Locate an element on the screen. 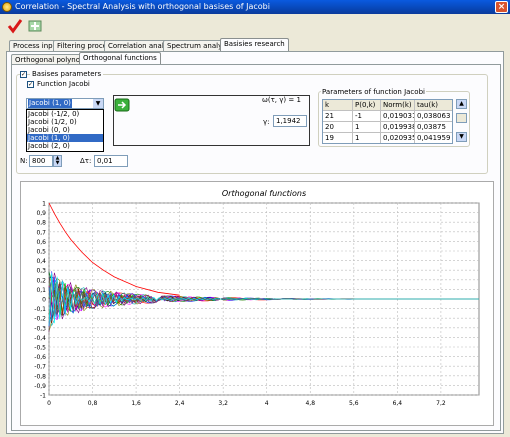  y-tick-label: 0,8 is located at coordinates (41, 223).